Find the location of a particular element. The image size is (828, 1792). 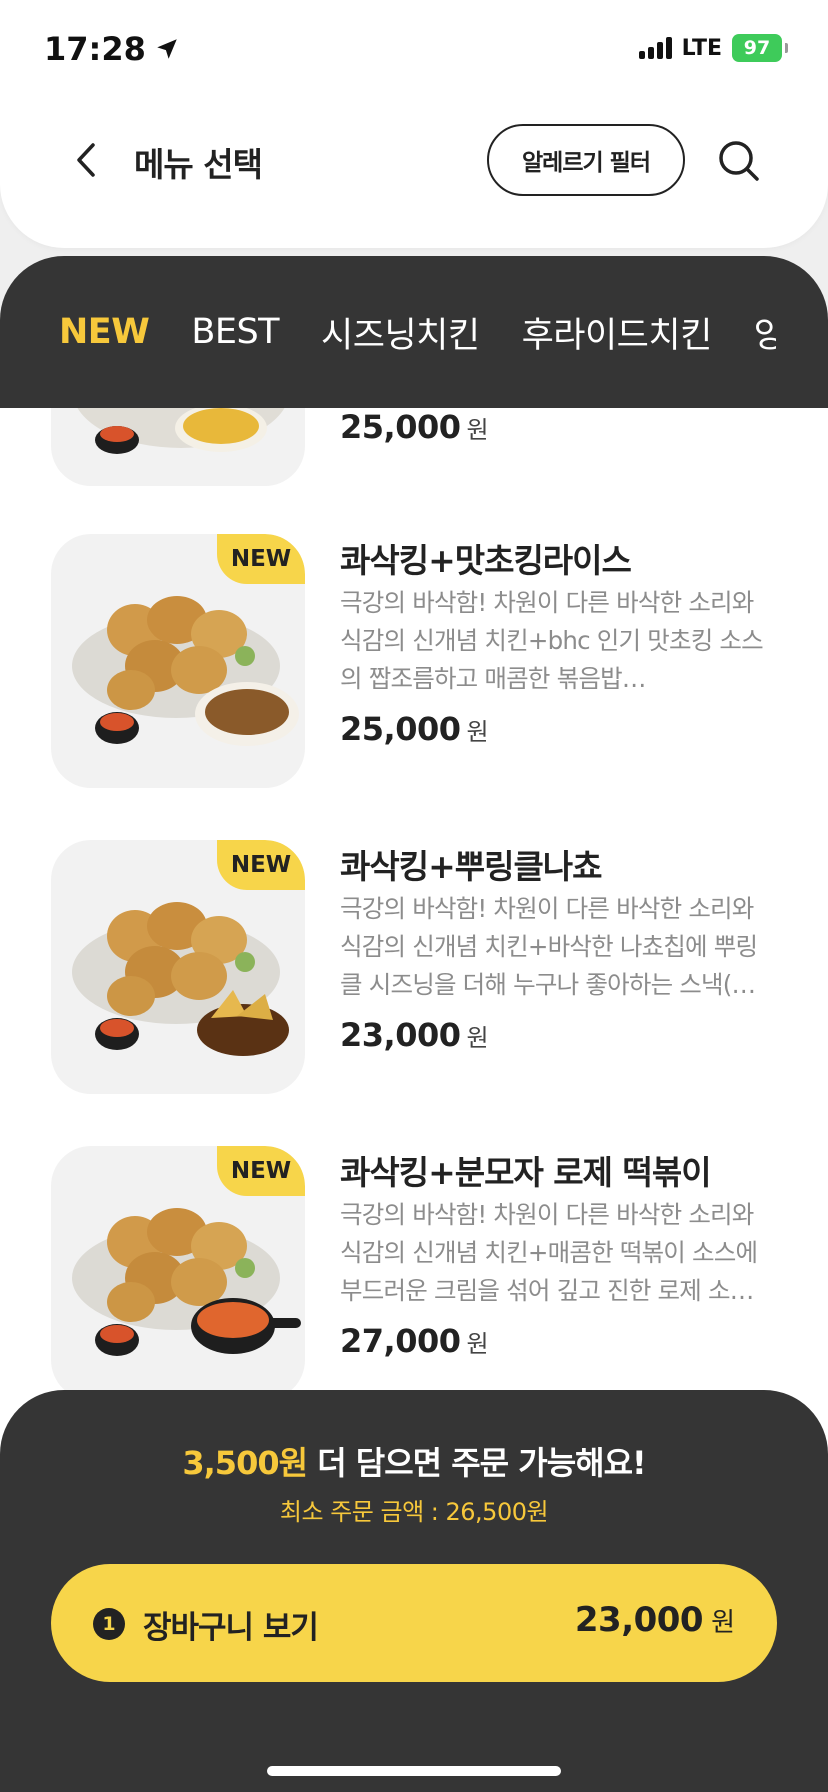

location-arrow-icon is located at coordinates (167, 49).